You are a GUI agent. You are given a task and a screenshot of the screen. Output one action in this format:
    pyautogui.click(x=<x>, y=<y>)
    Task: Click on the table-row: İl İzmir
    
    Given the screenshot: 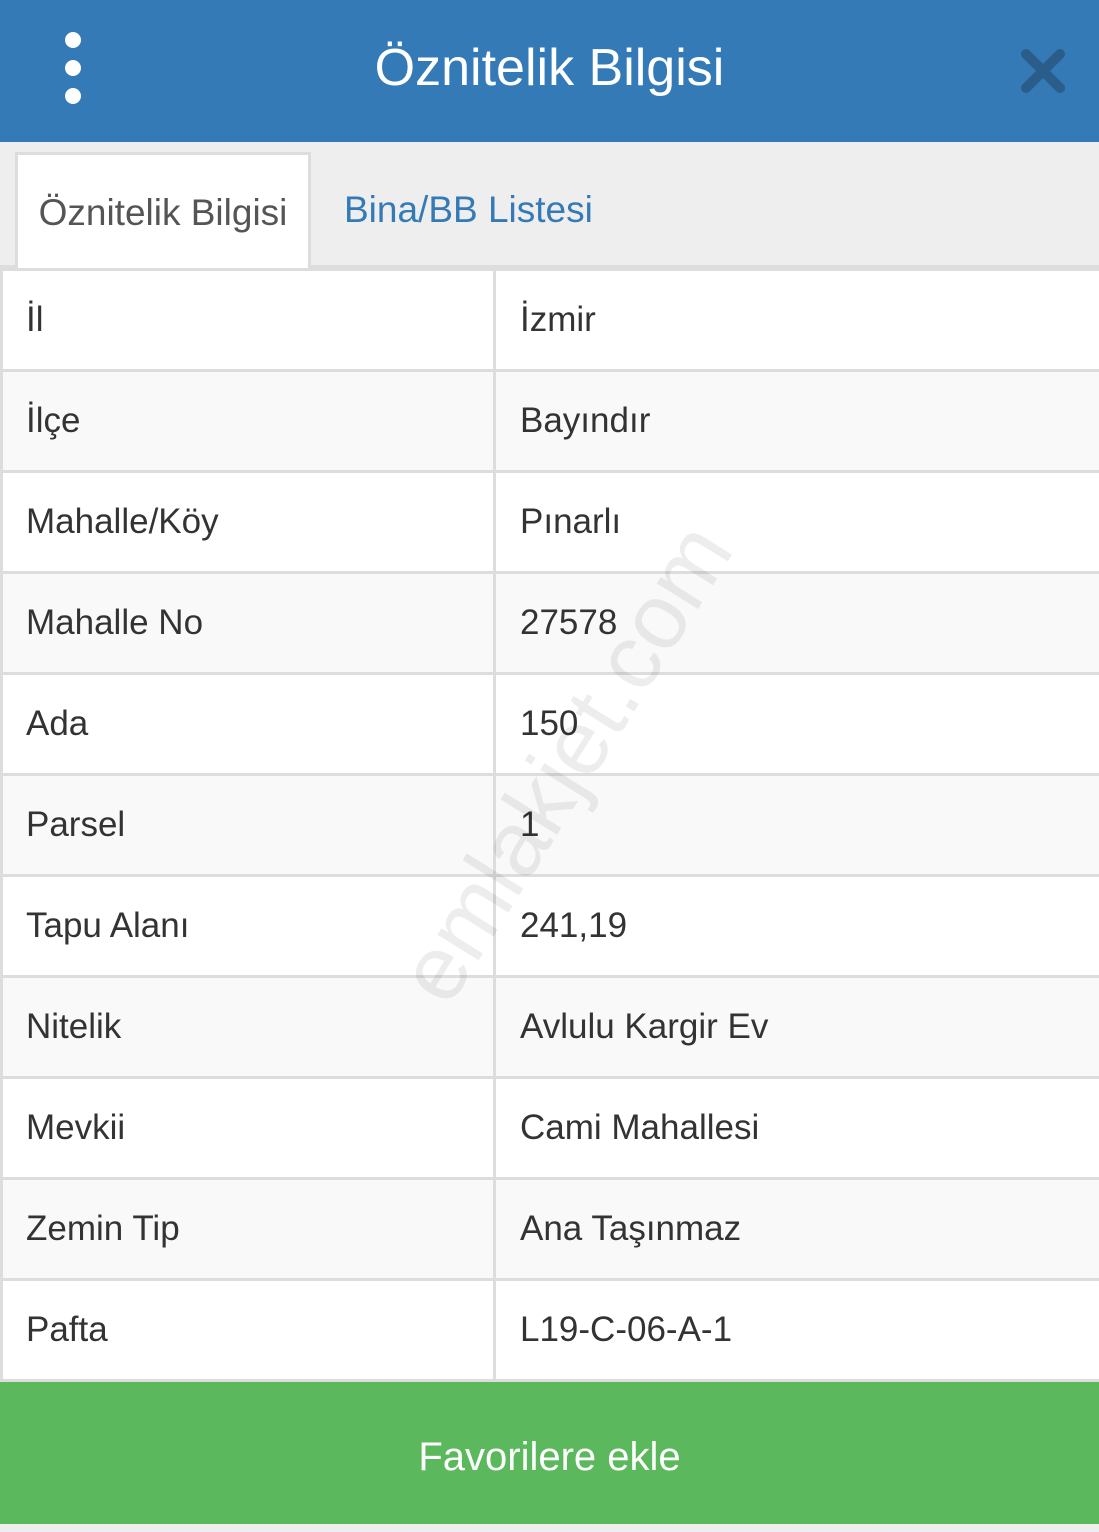 What is the action you would take?
    pyautogui.click(x=551, y=320)
    